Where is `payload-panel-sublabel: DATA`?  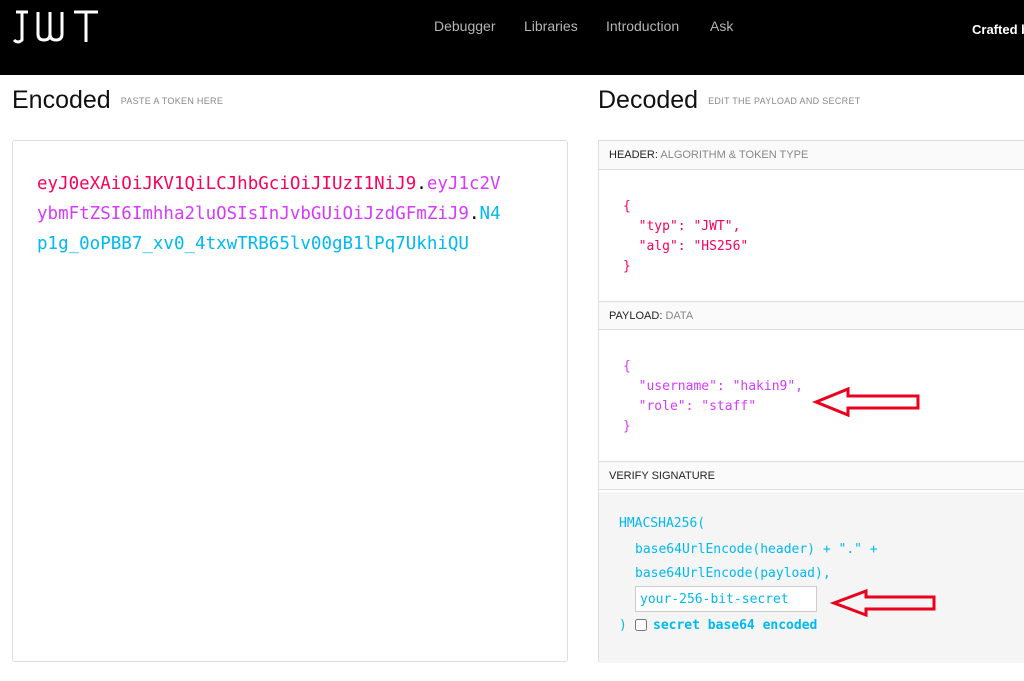
payload-panel-sublabel: DATA is located at coordinates (679, 316).